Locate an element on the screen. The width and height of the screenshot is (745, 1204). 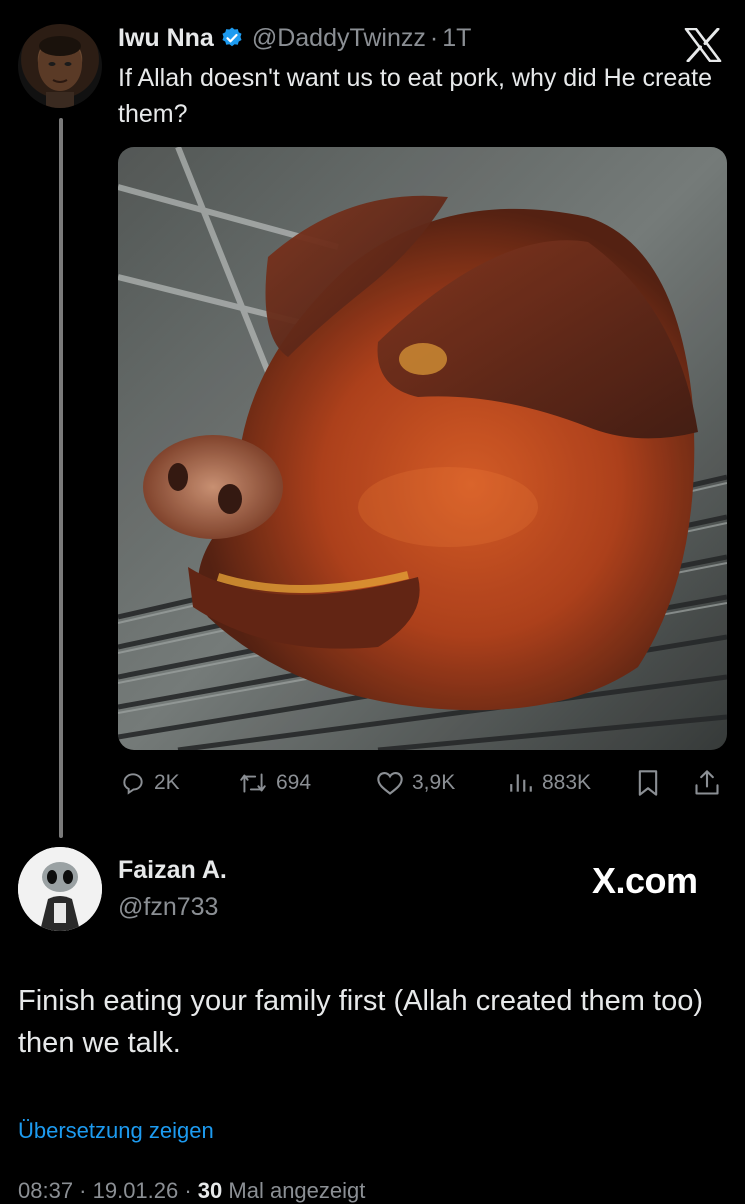
repost-button: 694 is located at coordinates (274, 783).